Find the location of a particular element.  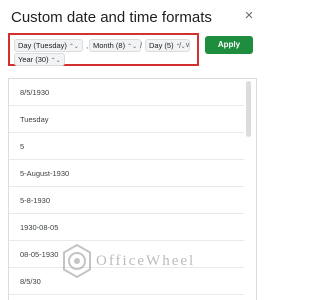

list-item: Tuesday is located at coordinates (126, 119).